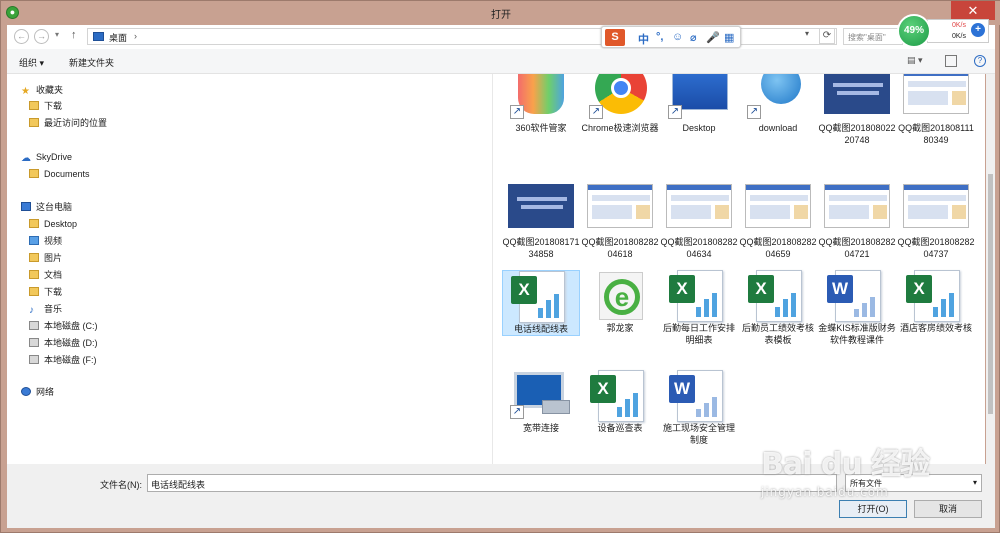  I want to click on ime-punct-icon: °,, so click(659, 37).